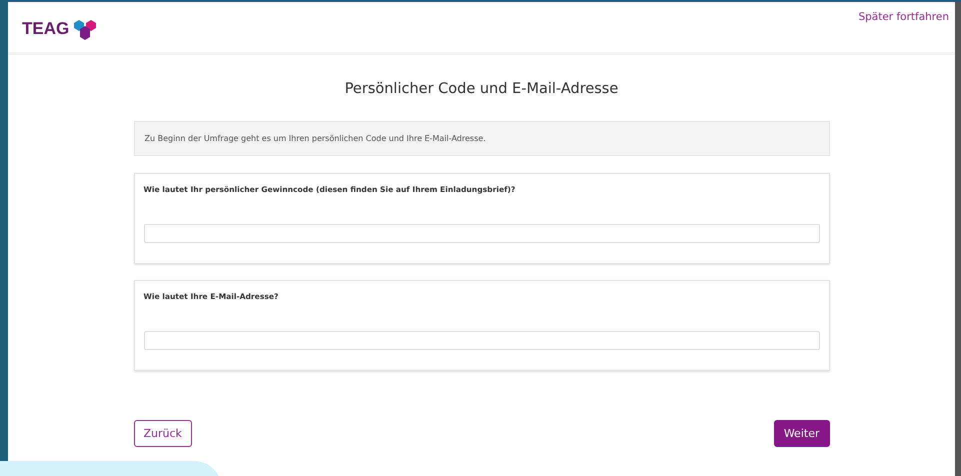 The width and height of the screenshot is (961, 476). I want to click on back-button: Zurück, so click(163, 433).